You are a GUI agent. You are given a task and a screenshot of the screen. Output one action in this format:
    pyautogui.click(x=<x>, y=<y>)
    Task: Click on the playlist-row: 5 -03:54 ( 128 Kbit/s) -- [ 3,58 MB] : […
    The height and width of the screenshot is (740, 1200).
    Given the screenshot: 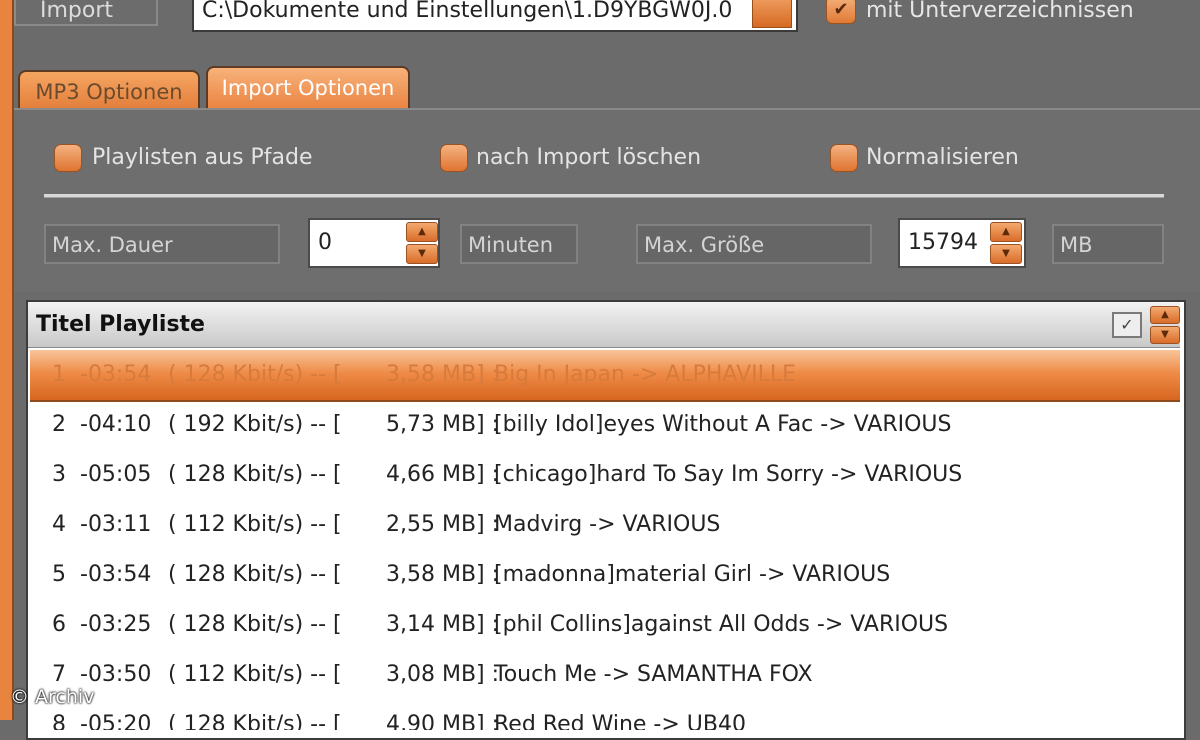 What is the action you would take?
    pyautogui.click(x=605, y=575)
    